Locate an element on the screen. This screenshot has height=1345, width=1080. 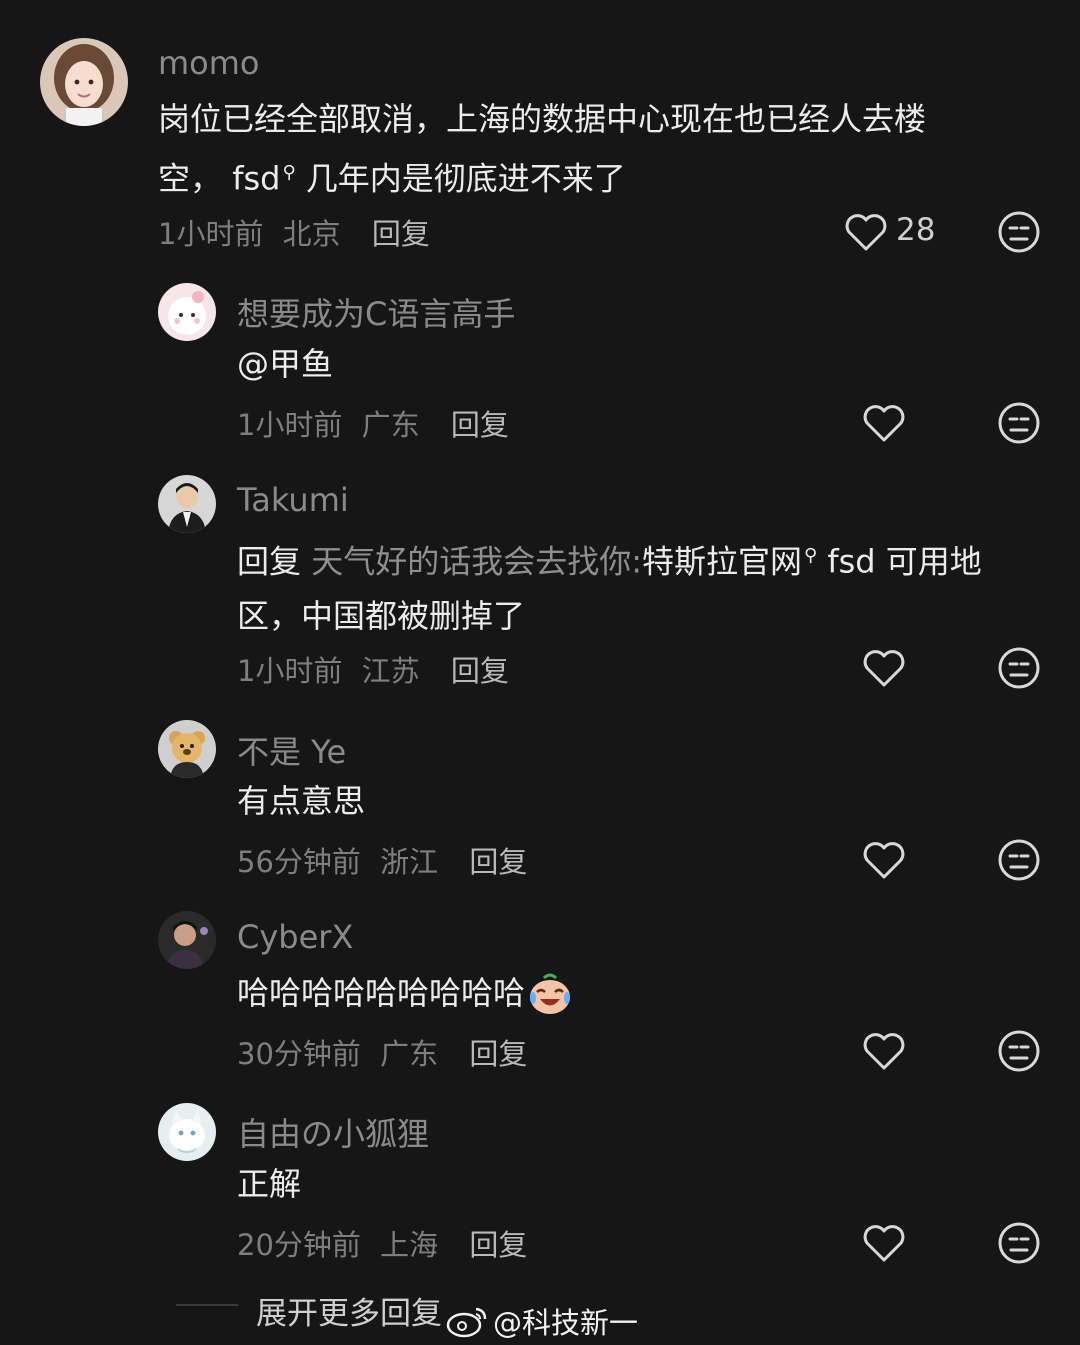
divider is located at coordinates (207, 1305).